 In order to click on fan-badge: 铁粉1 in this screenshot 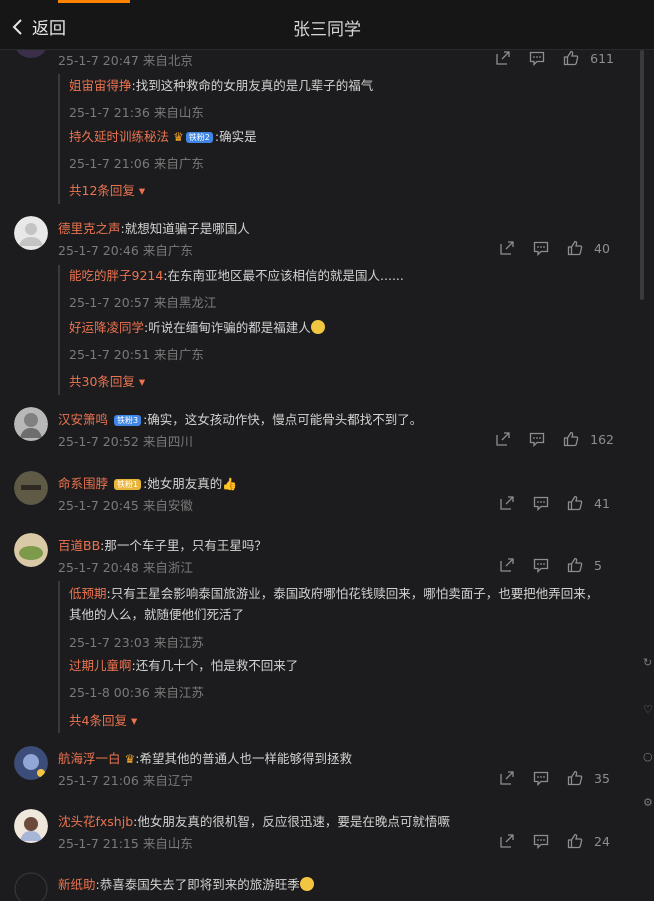, I will do `click(128, 484)`.